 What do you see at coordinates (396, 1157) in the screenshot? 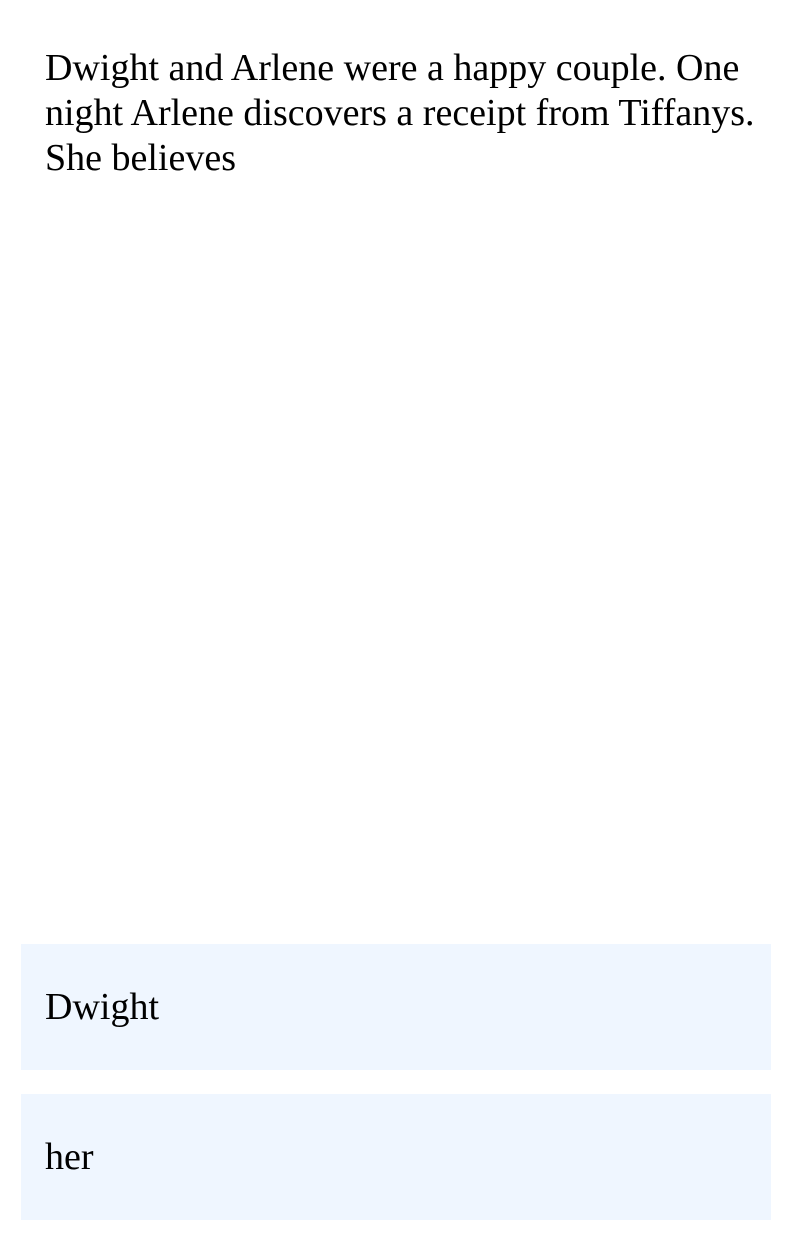
I see `option-button-2: her` at bounding box center [396, 1157].